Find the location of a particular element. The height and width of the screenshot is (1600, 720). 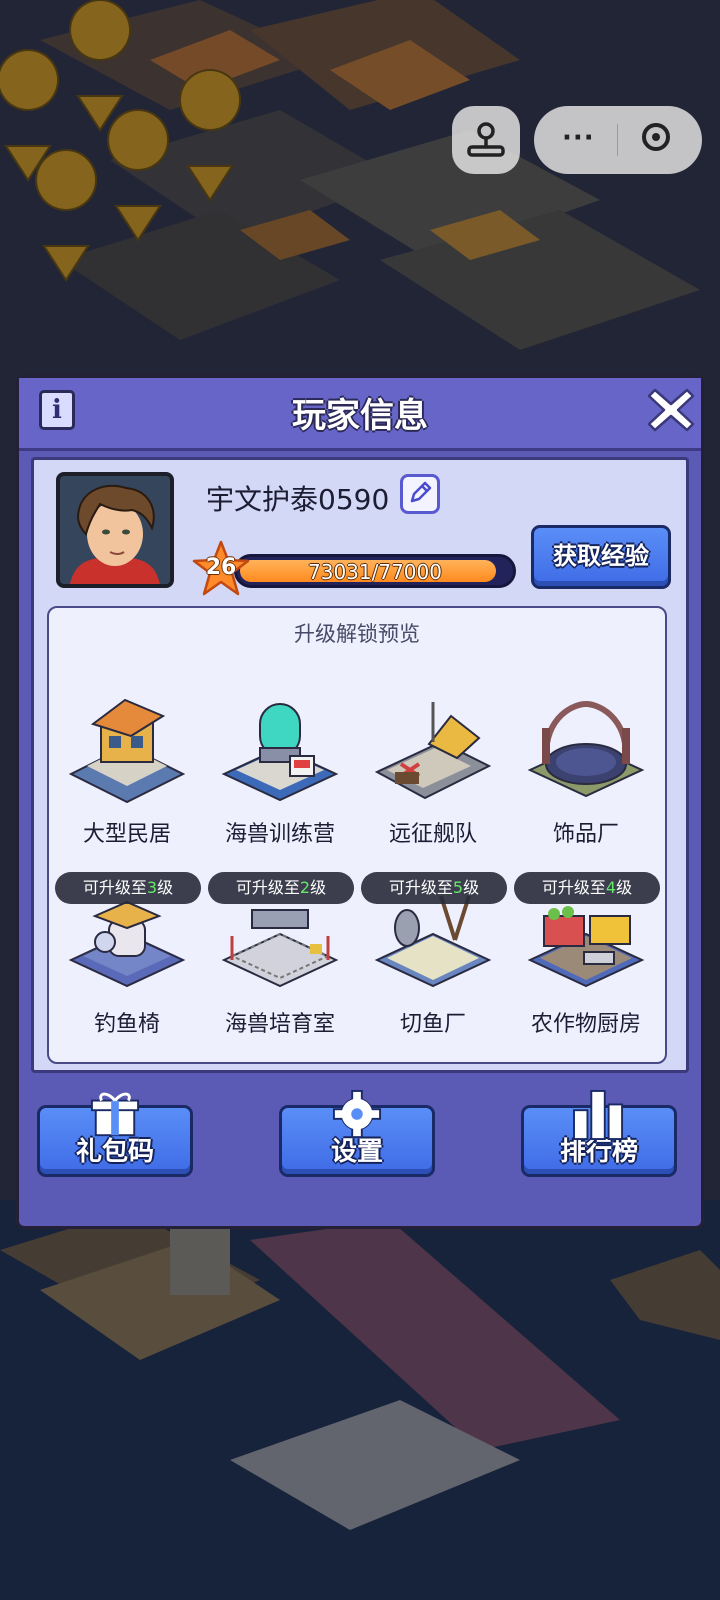

game-controller-button is located at coordinates (486, 140).